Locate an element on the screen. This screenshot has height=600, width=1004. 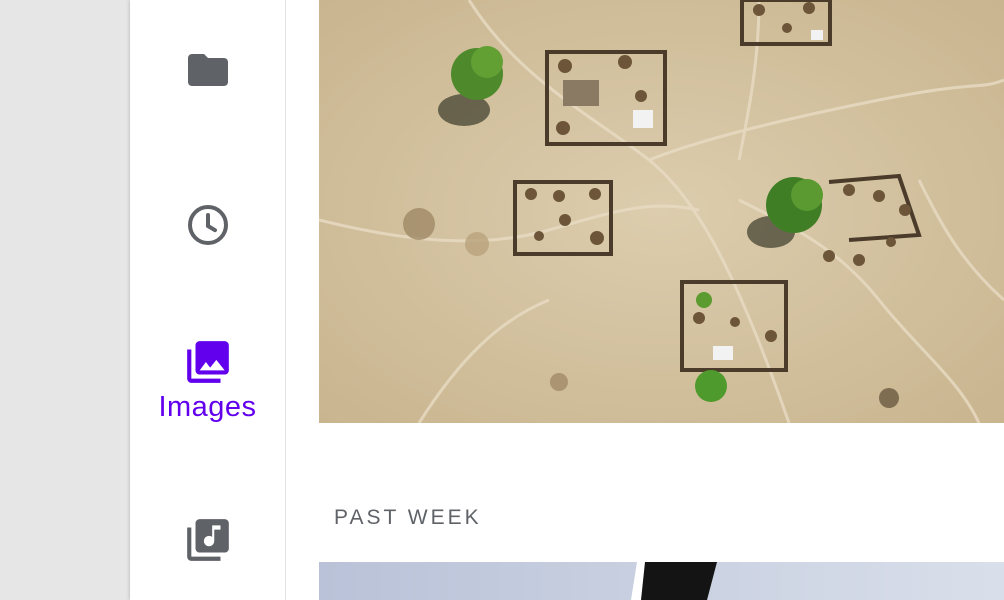
image-library-icon is located at coordinates (208, 362).